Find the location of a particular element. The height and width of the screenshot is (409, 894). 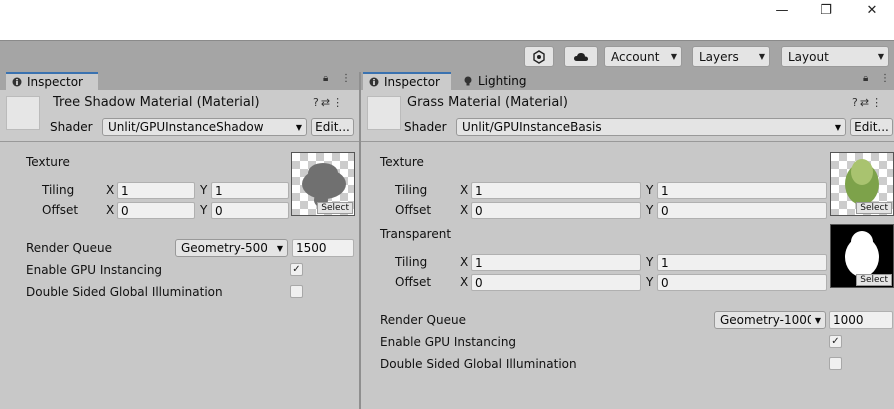

grass-shape is located at coordinates (862, 172).